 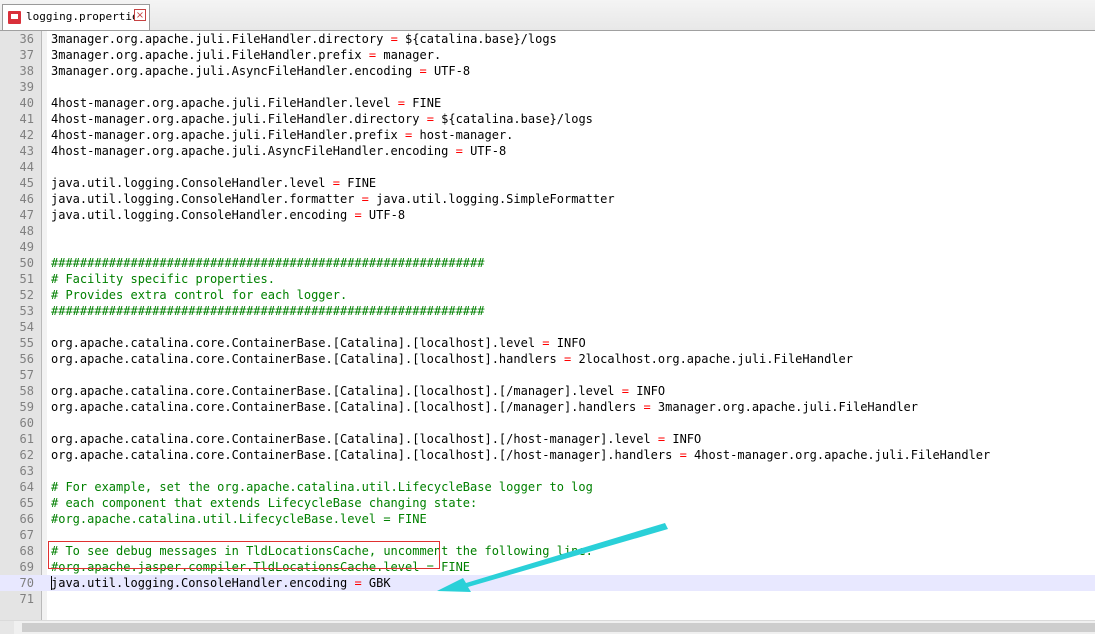 I want to click on horizontal-scrollbar, so click(x=547, y=627).